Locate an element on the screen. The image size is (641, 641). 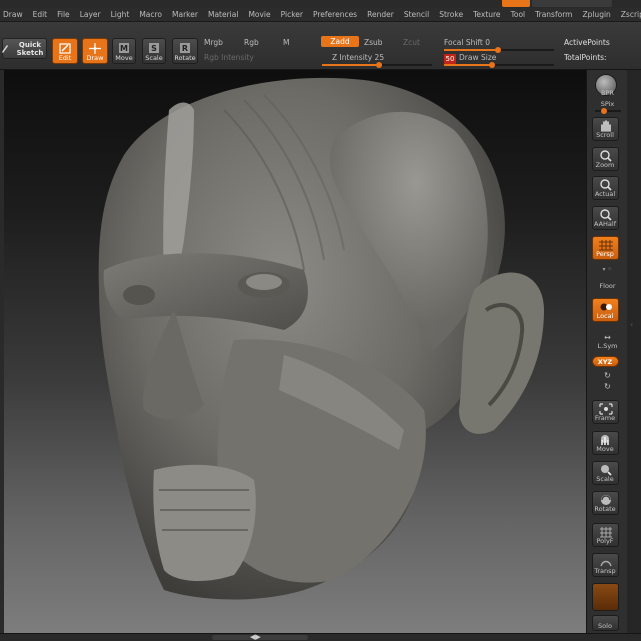
menu-zplugin: Zplugin is located at coordinates (596, 14).